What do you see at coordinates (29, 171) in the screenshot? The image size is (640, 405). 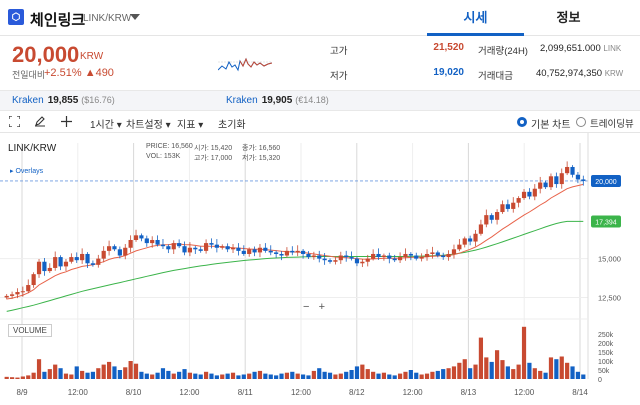 I see `overlays-label: Overlays` at bounding box center [29, 171].